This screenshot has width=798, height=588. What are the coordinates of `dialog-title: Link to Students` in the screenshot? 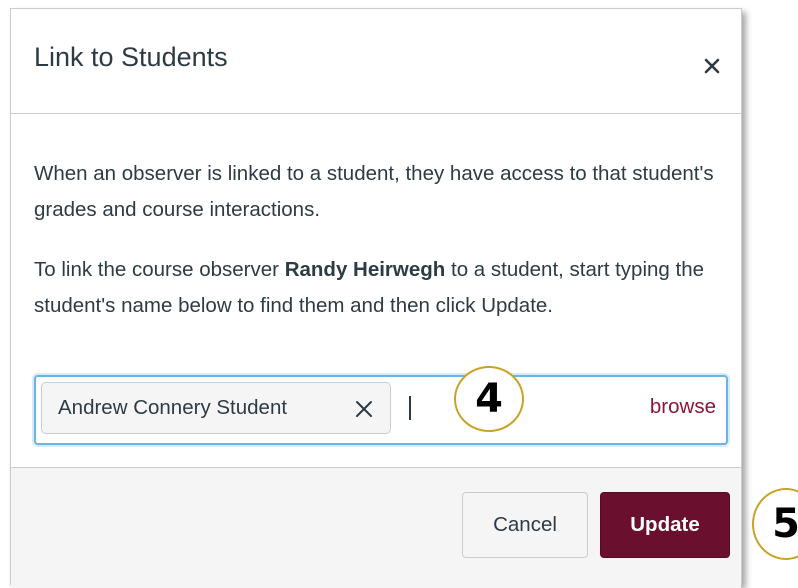 It's located at (131, 57).